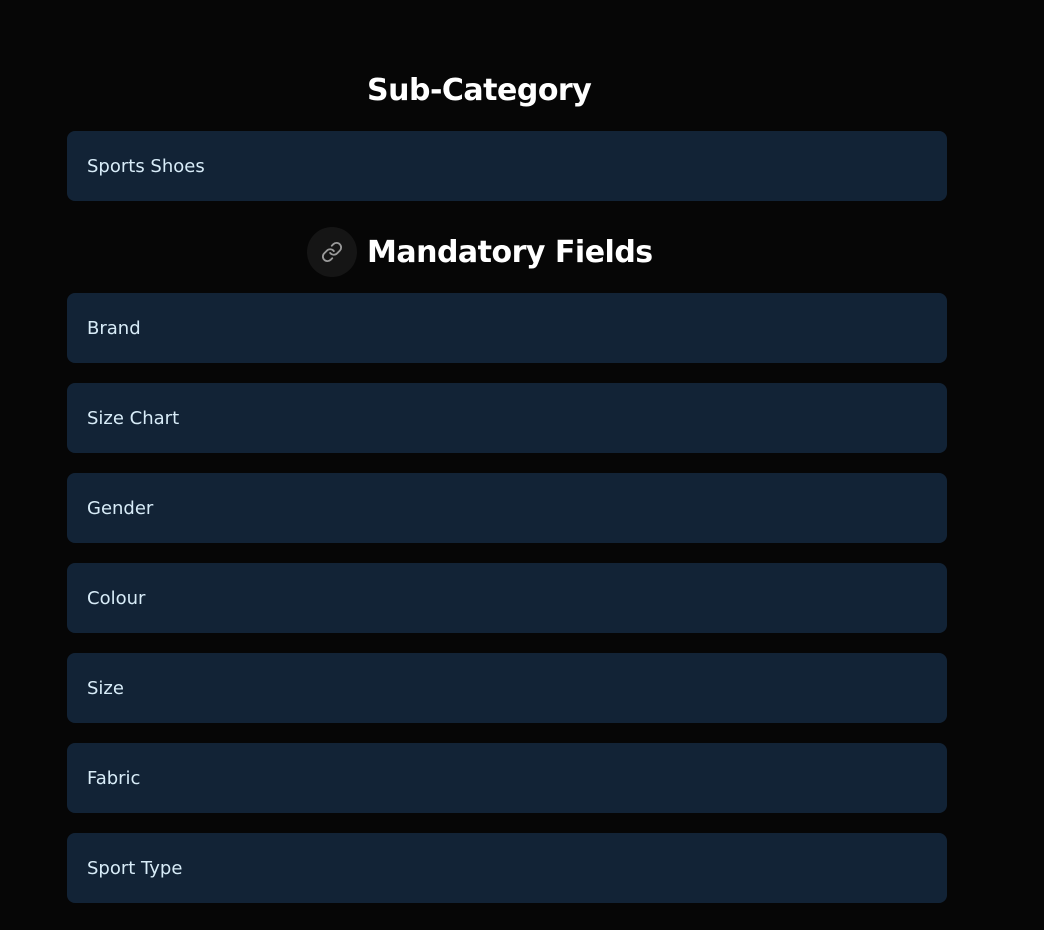 The height and width of the screenshot is (930, 1044). I want to click on subcategory-heading-text: Sub-Category, so click(479, 90).